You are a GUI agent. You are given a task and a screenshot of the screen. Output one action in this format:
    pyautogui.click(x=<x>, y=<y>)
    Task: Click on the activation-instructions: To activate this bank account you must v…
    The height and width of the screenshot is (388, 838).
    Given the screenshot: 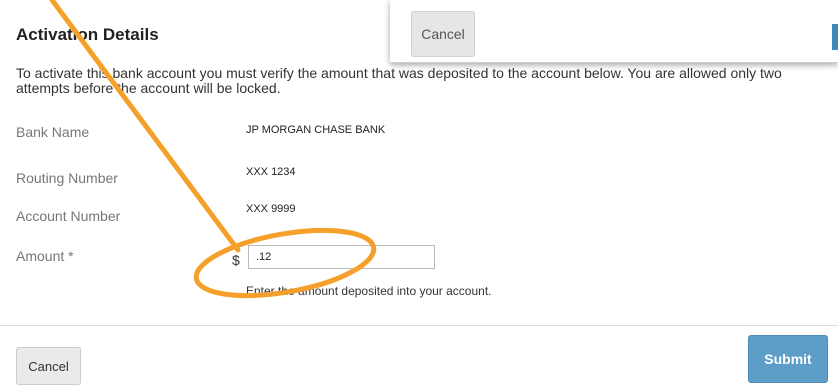 What is the action you would take?
    pyautogui.click(x=399, y=80)
    